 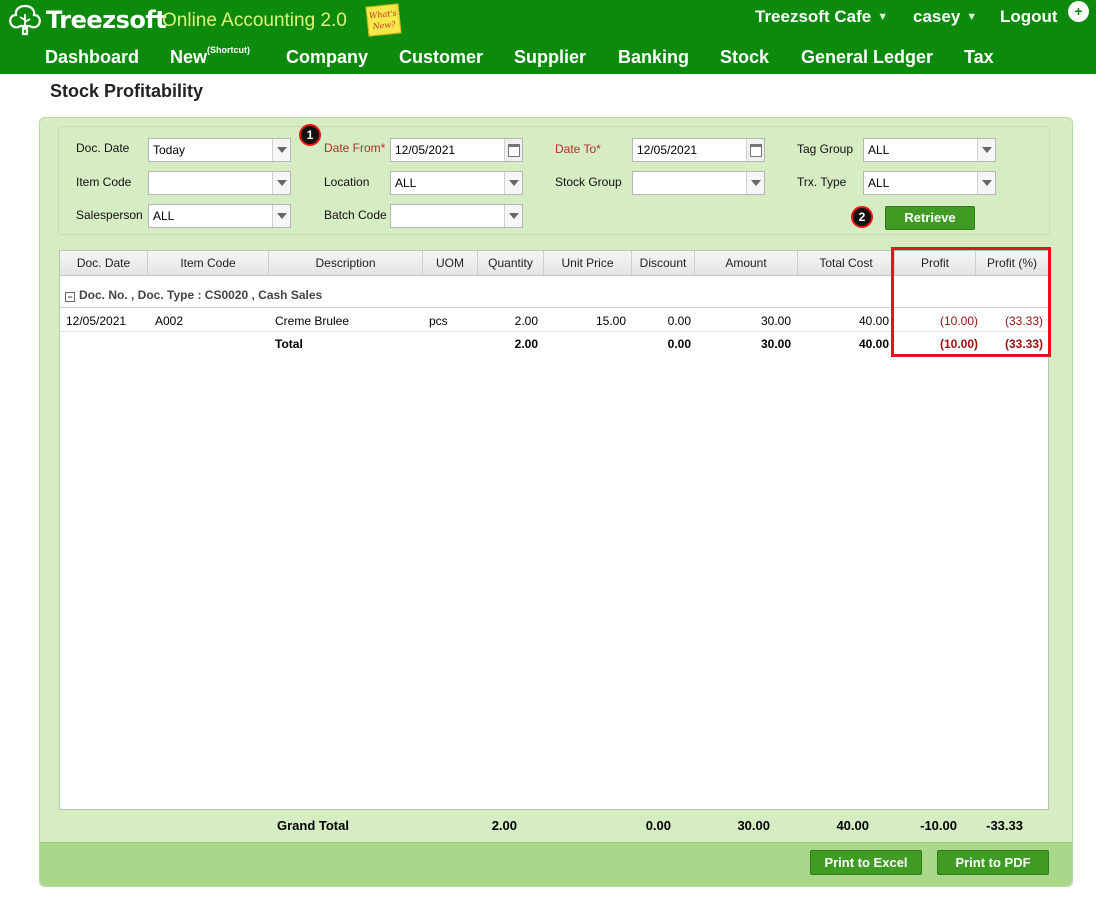 I want to click on total-label: Total, so click(x=289, y=344).